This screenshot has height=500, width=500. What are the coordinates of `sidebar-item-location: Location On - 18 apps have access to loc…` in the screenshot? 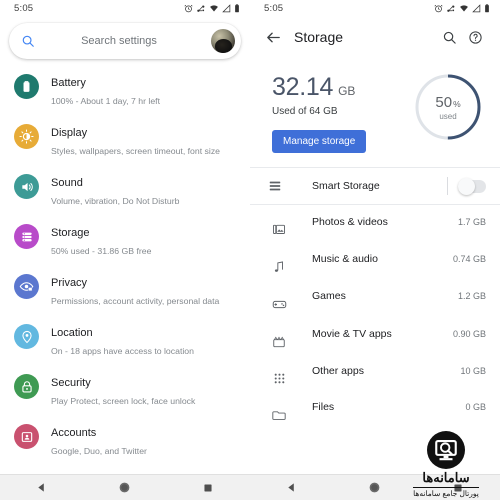 It's located at (125, 341).